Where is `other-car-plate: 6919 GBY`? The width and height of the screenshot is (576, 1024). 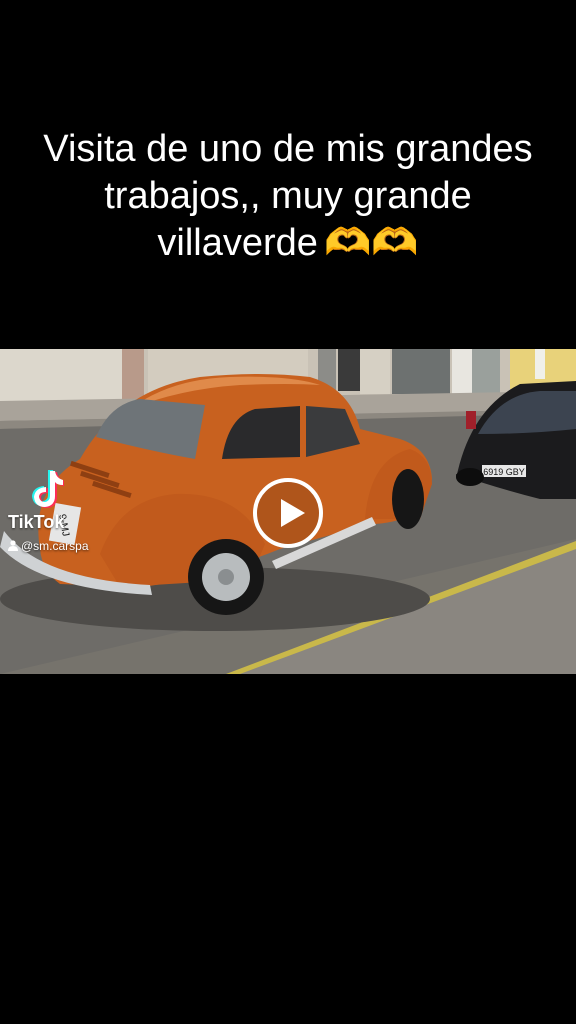 other-car-plate: 6919 GBY is located at coordinates (504, 472).